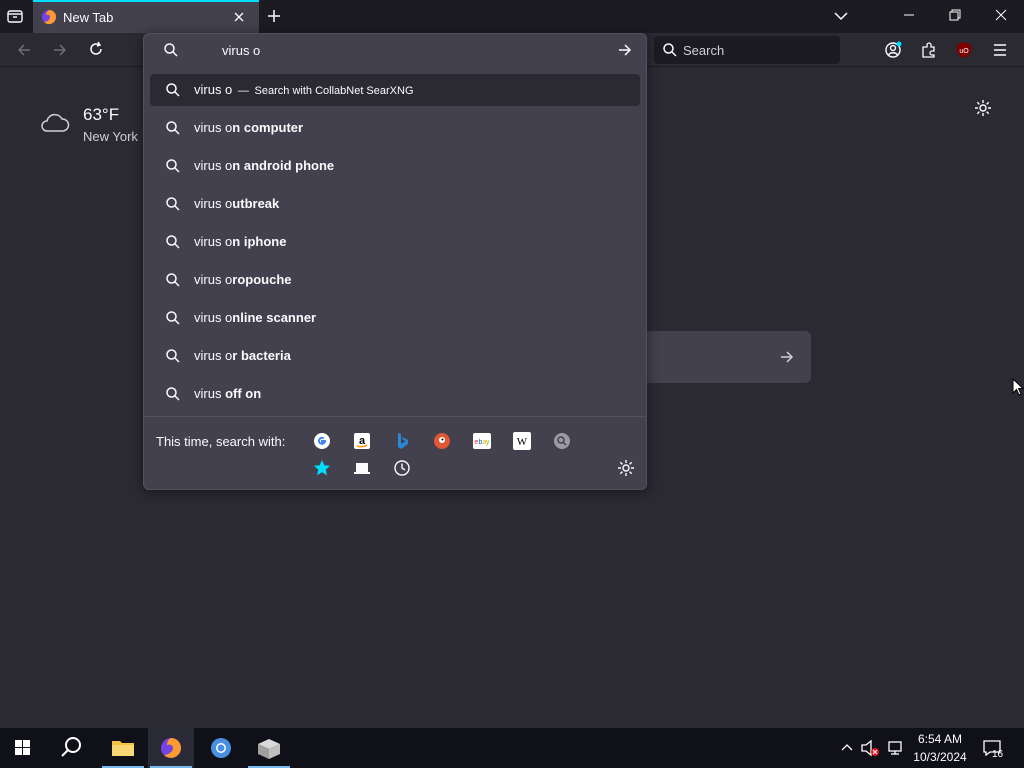 The height and width of the screenshot is (768, 1024). Describe the element at coordinates (625, 50) in the screenshot. I see `go-arrow-icon` at that location.